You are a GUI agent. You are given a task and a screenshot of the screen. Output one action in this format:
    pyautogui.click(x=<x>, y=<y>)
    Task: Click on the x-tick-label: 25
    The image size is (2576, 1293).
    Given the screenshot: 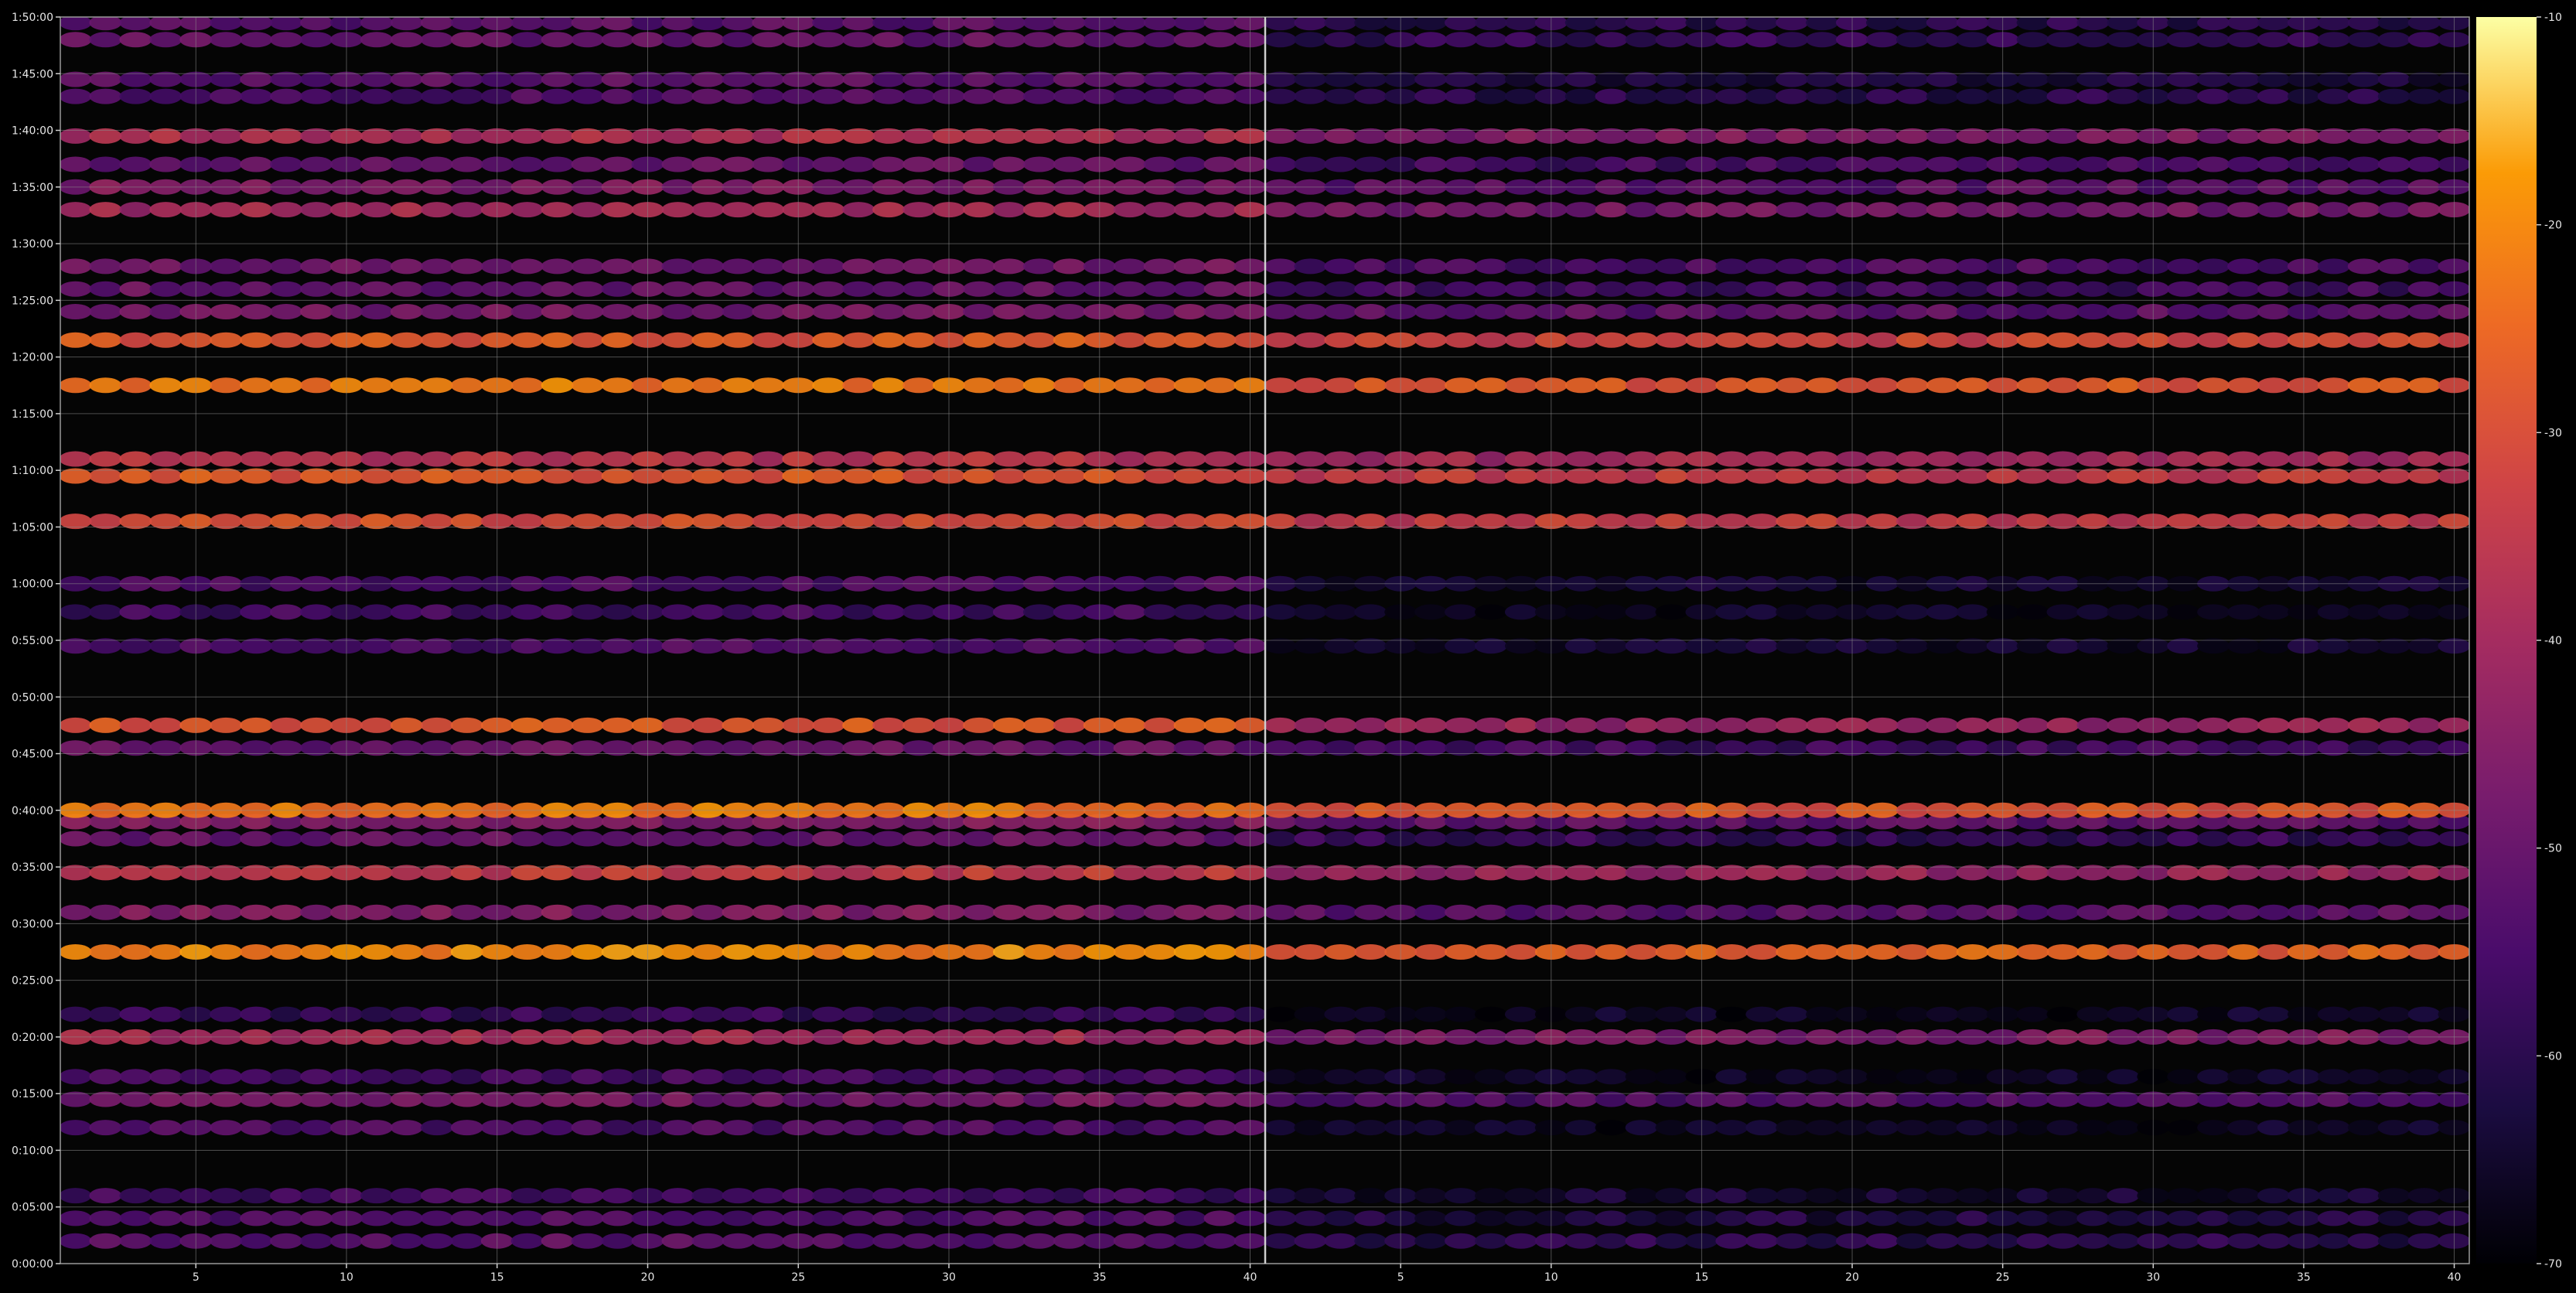 What is the action you would take?
    pyautogui.click(x=798, y=1277)
    